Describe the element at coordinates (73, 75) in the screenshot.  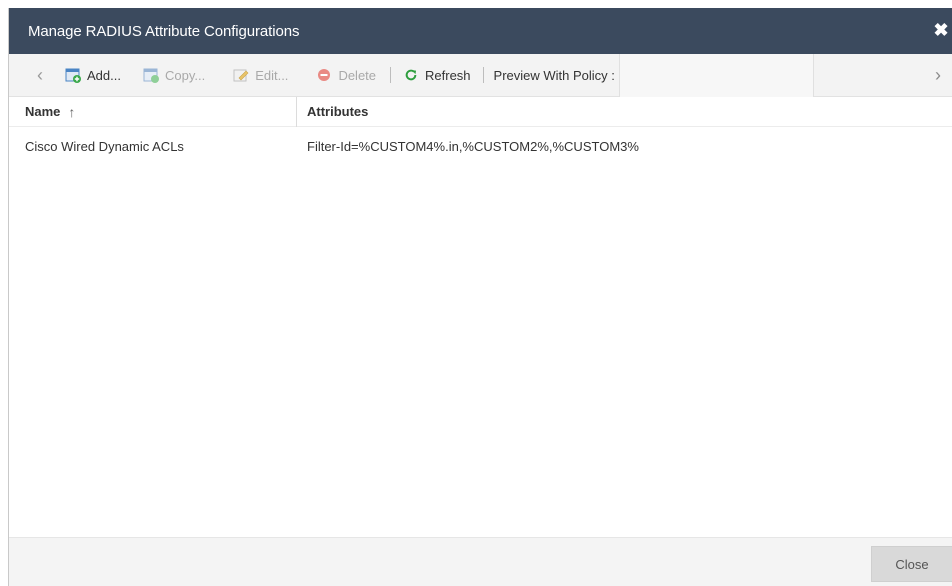
I see `add-icon` at that location.